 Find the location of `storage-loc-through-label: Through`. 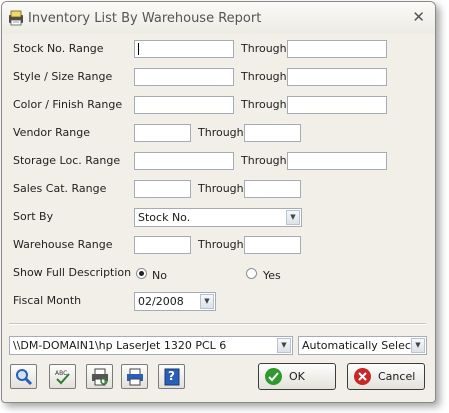

storage-loc-through-label: Through is located at coordinates (264, 160).